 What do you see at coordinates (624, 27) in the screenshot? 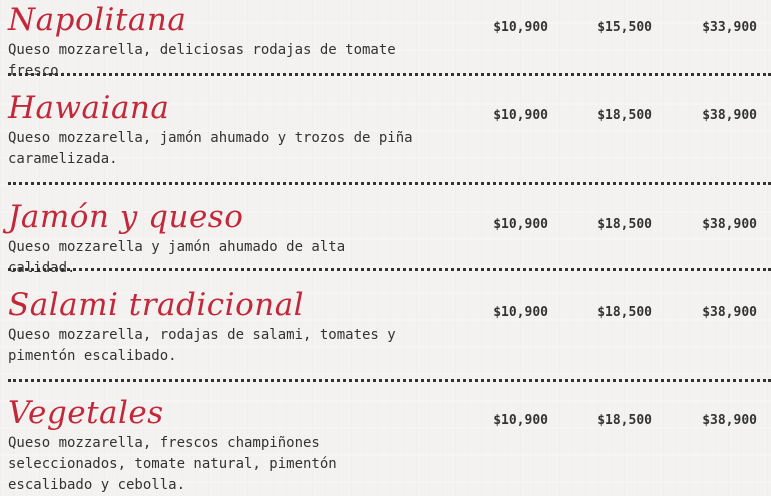
I see `price-medium: $15,500` at bounding box center [624, 27].